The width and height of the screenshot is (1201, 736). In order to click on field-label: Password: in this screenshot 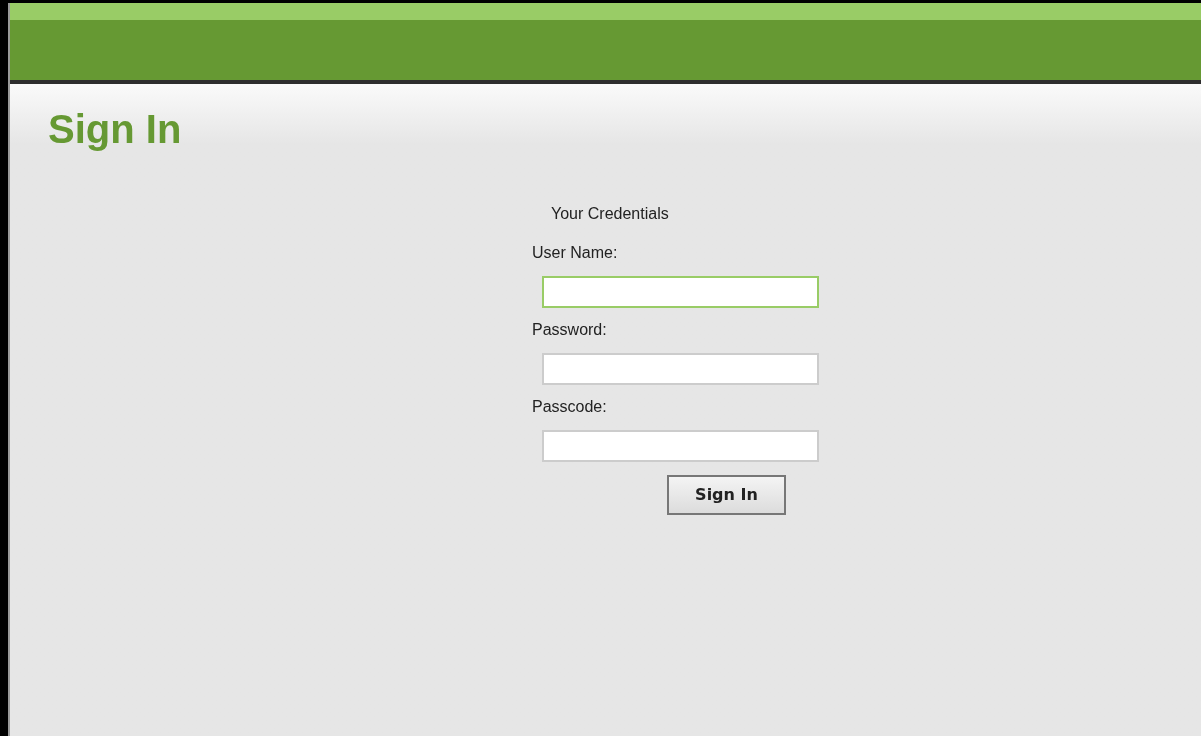, I will do `click(569, 330)`.